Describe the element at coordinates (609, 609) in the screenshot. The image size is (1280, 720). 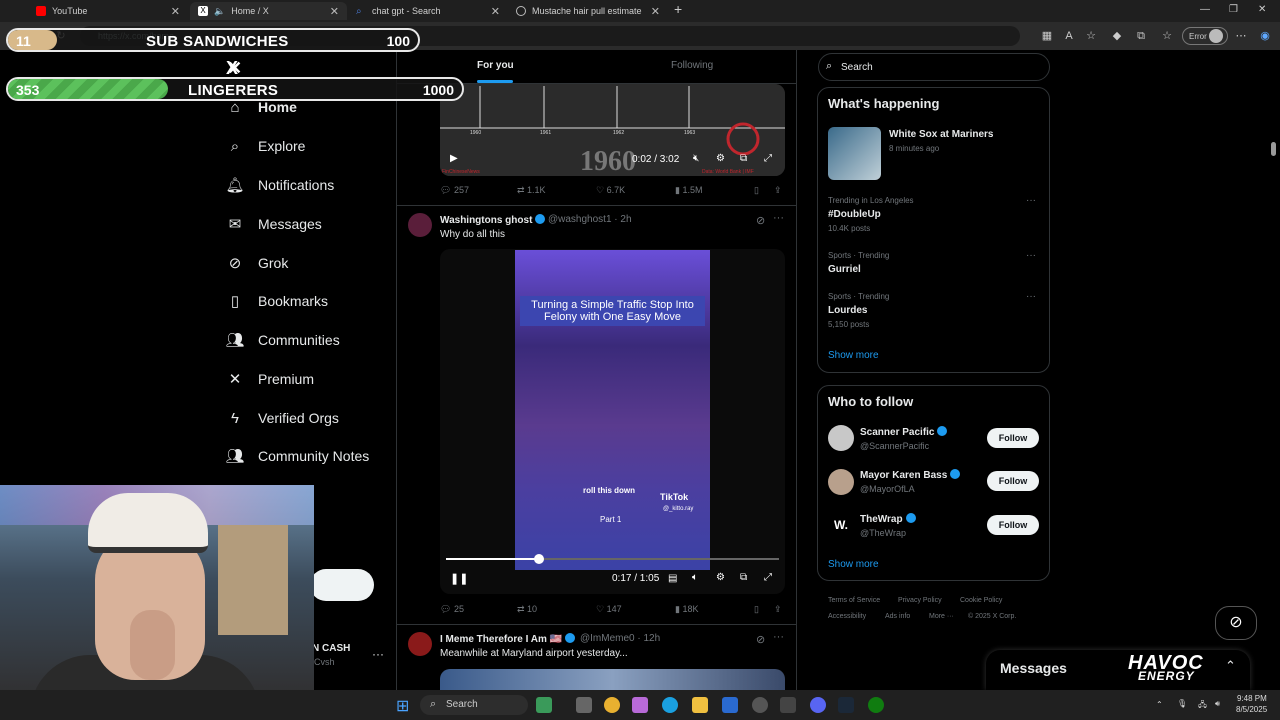
I see `like-button: ♡ 147` at that location.